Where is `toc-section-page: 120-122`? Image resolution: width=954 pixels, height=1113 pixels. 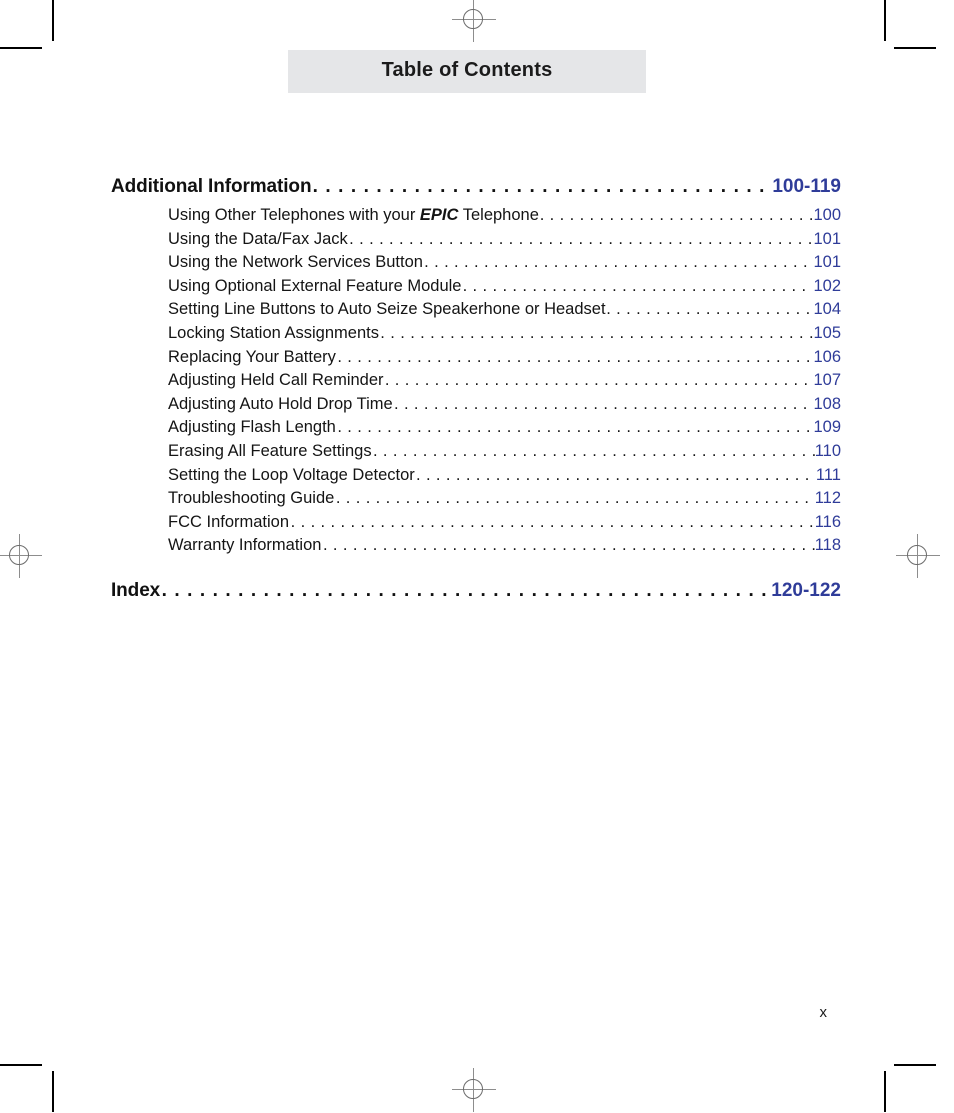 toc-section-page: 120-122 is located at coordinates (806, 590).